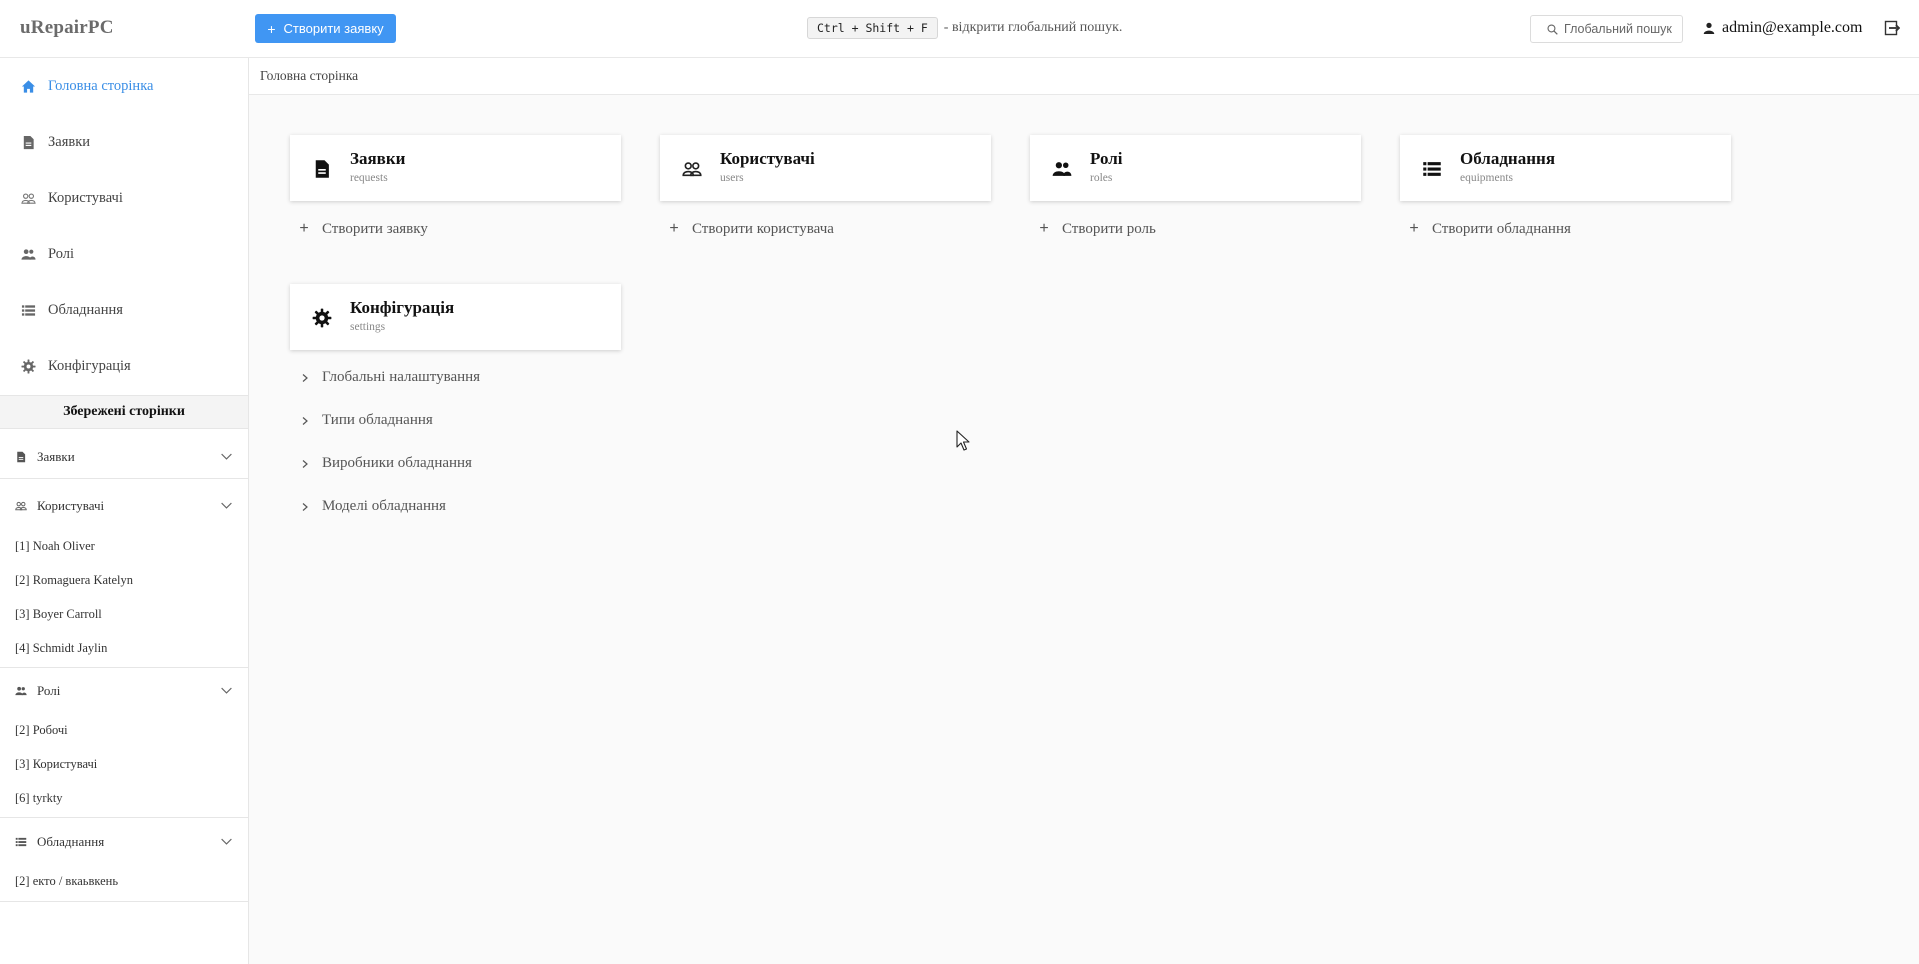  What do you see at coordinates (402, 307) in the screenshot?
I see `card-title: Конфігурація` at bounding box center [402, 307].